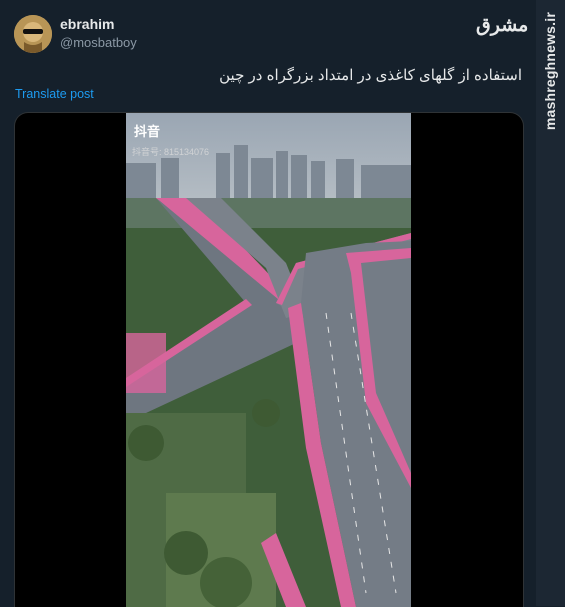  What do you see at coordinates (502, 25) in the screenshot?
I see `watermark-logo: مشرق` at bounding box center [502, 25].